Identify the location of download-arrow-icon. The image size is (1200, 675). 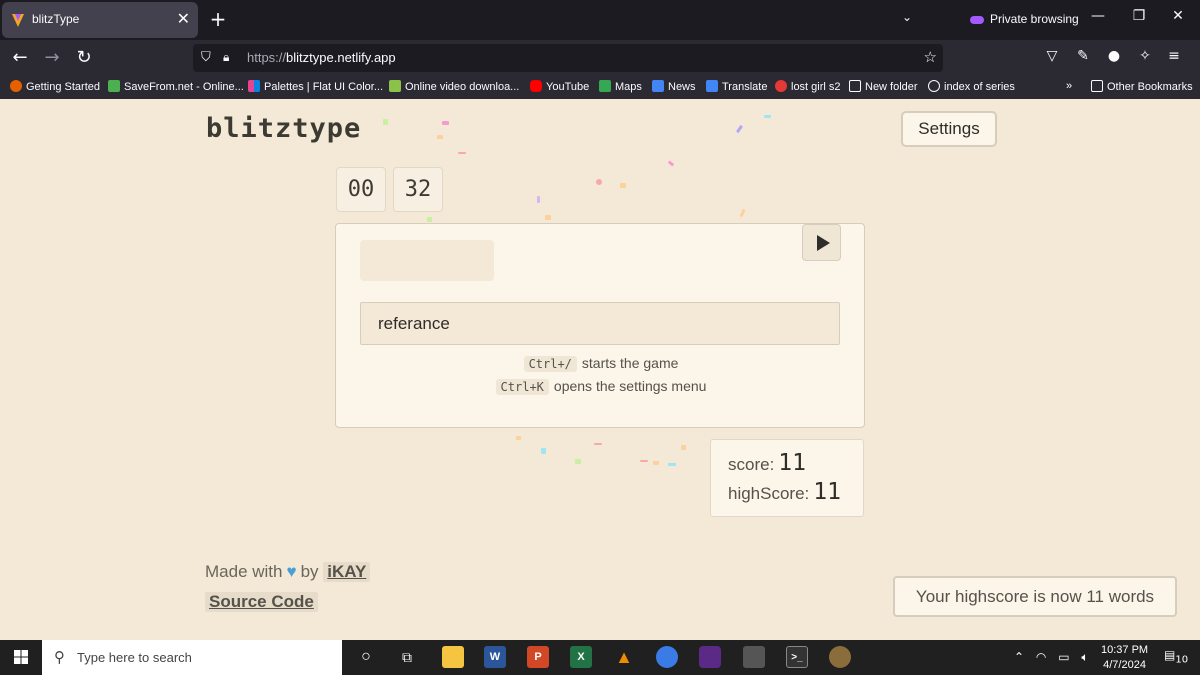
(114, 86).